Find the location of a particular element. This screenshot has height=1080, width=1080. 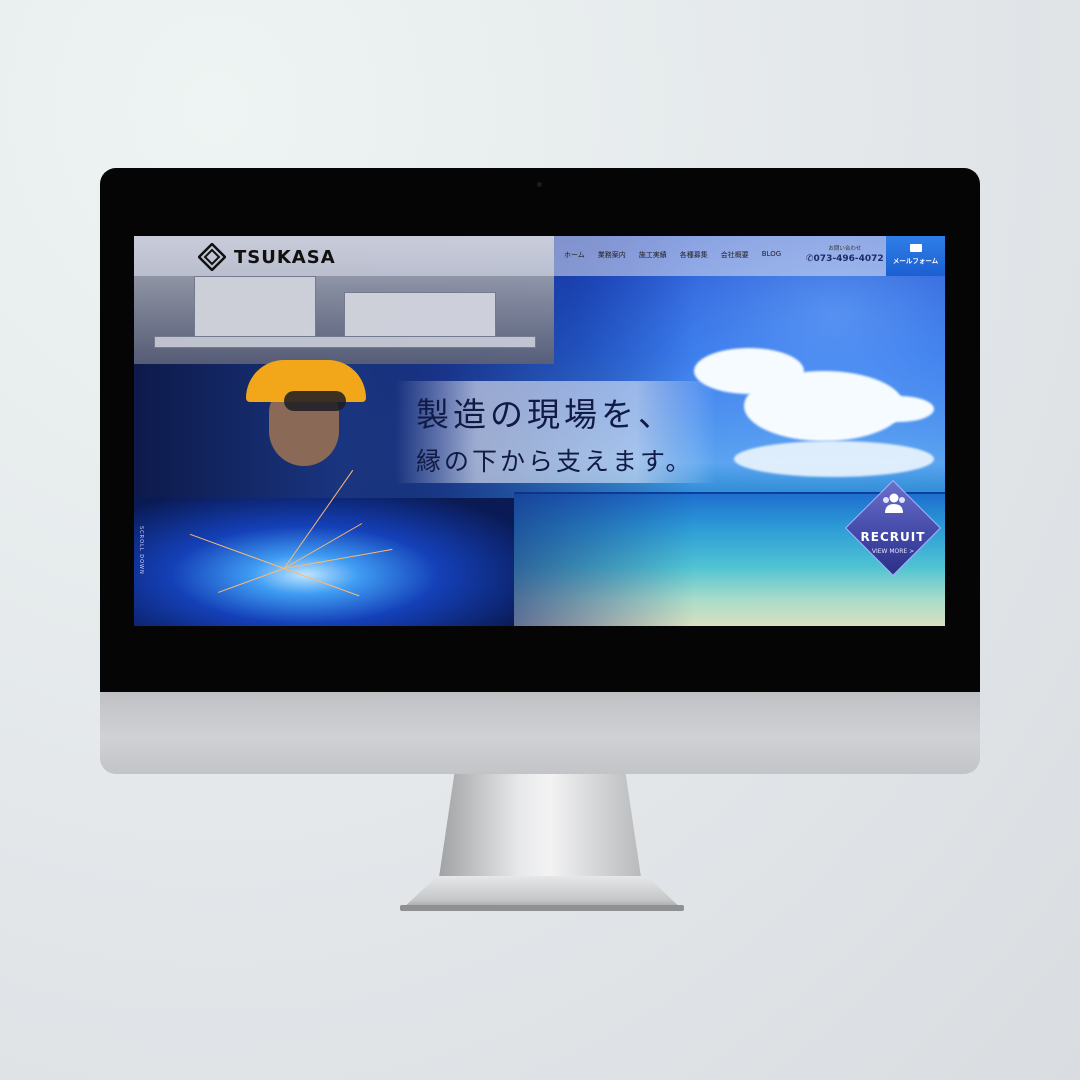

recruit-title: RECRUIT is located at coordinates (893, 537).